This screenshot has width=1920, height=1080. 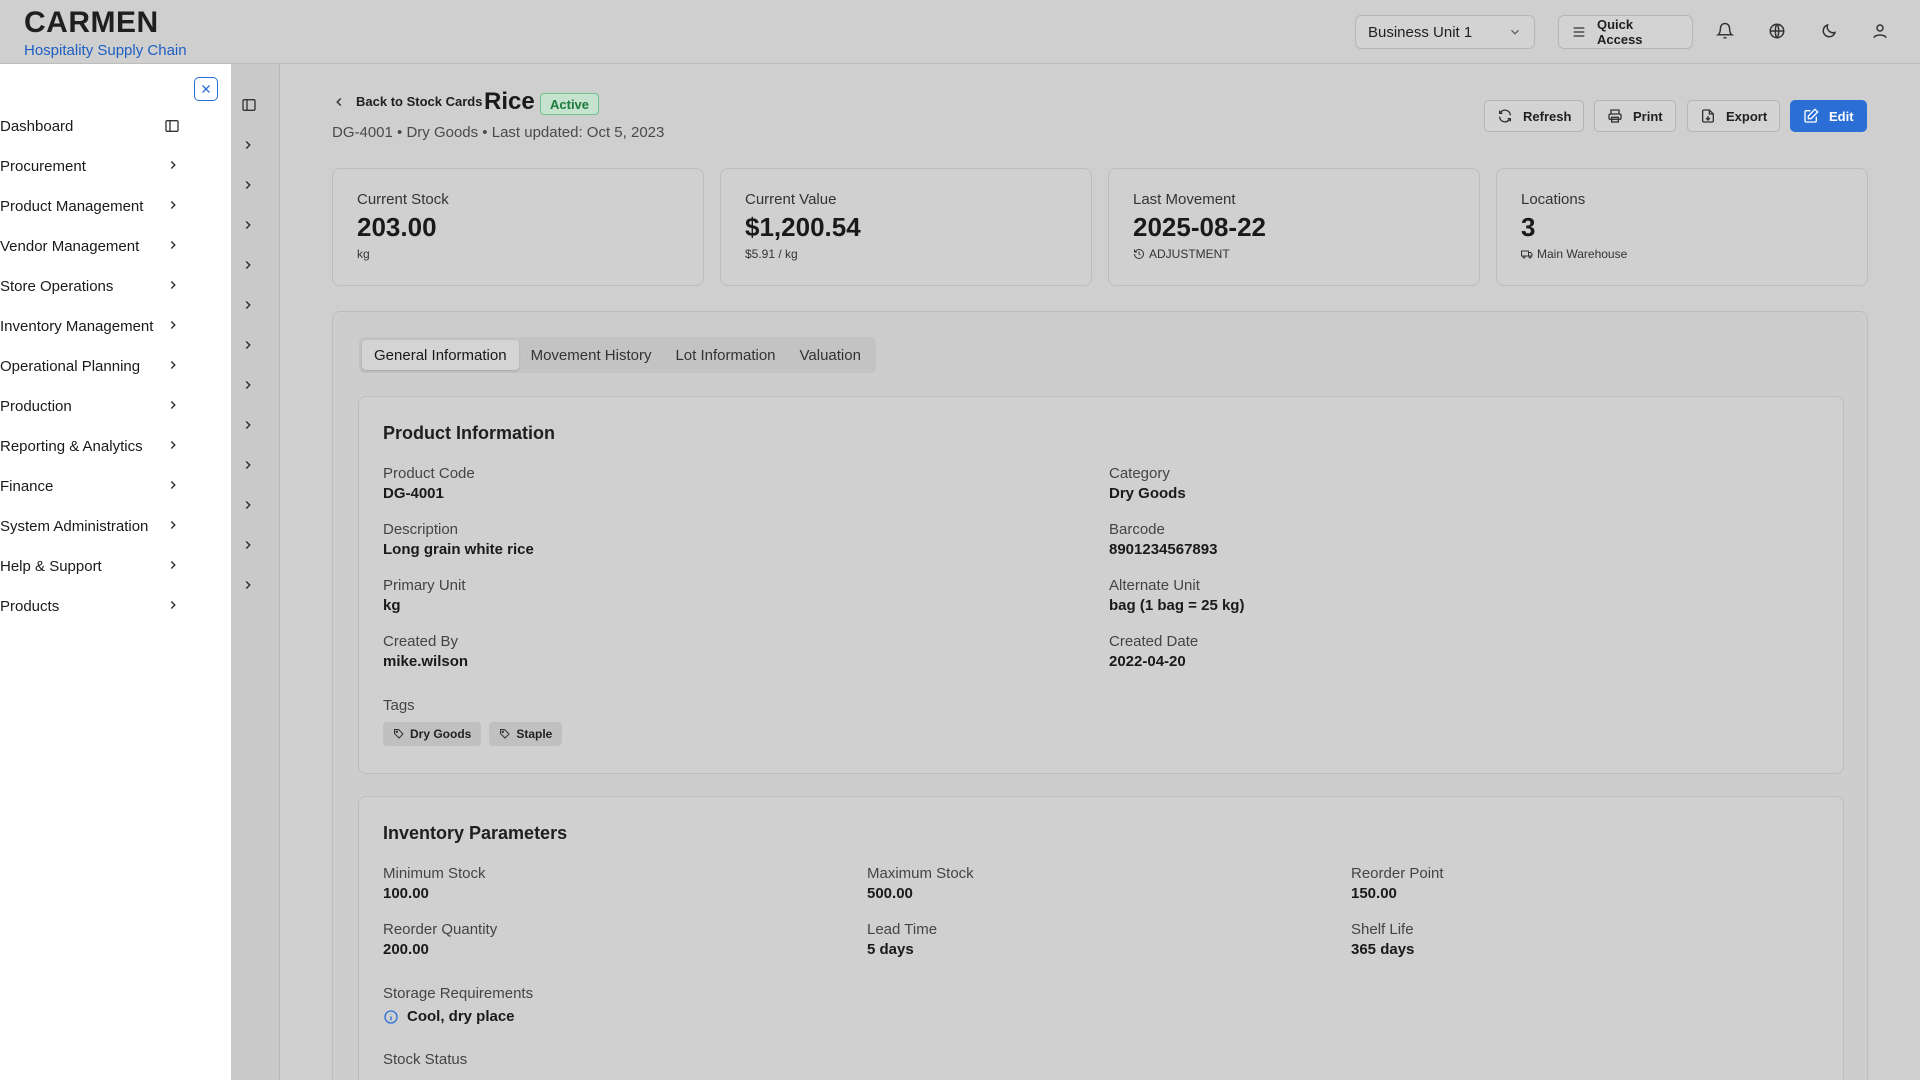 What do you see at coordinates (1881, 32) in the screenshot?
I see `user-icon` at bounding box center [1881, 32].